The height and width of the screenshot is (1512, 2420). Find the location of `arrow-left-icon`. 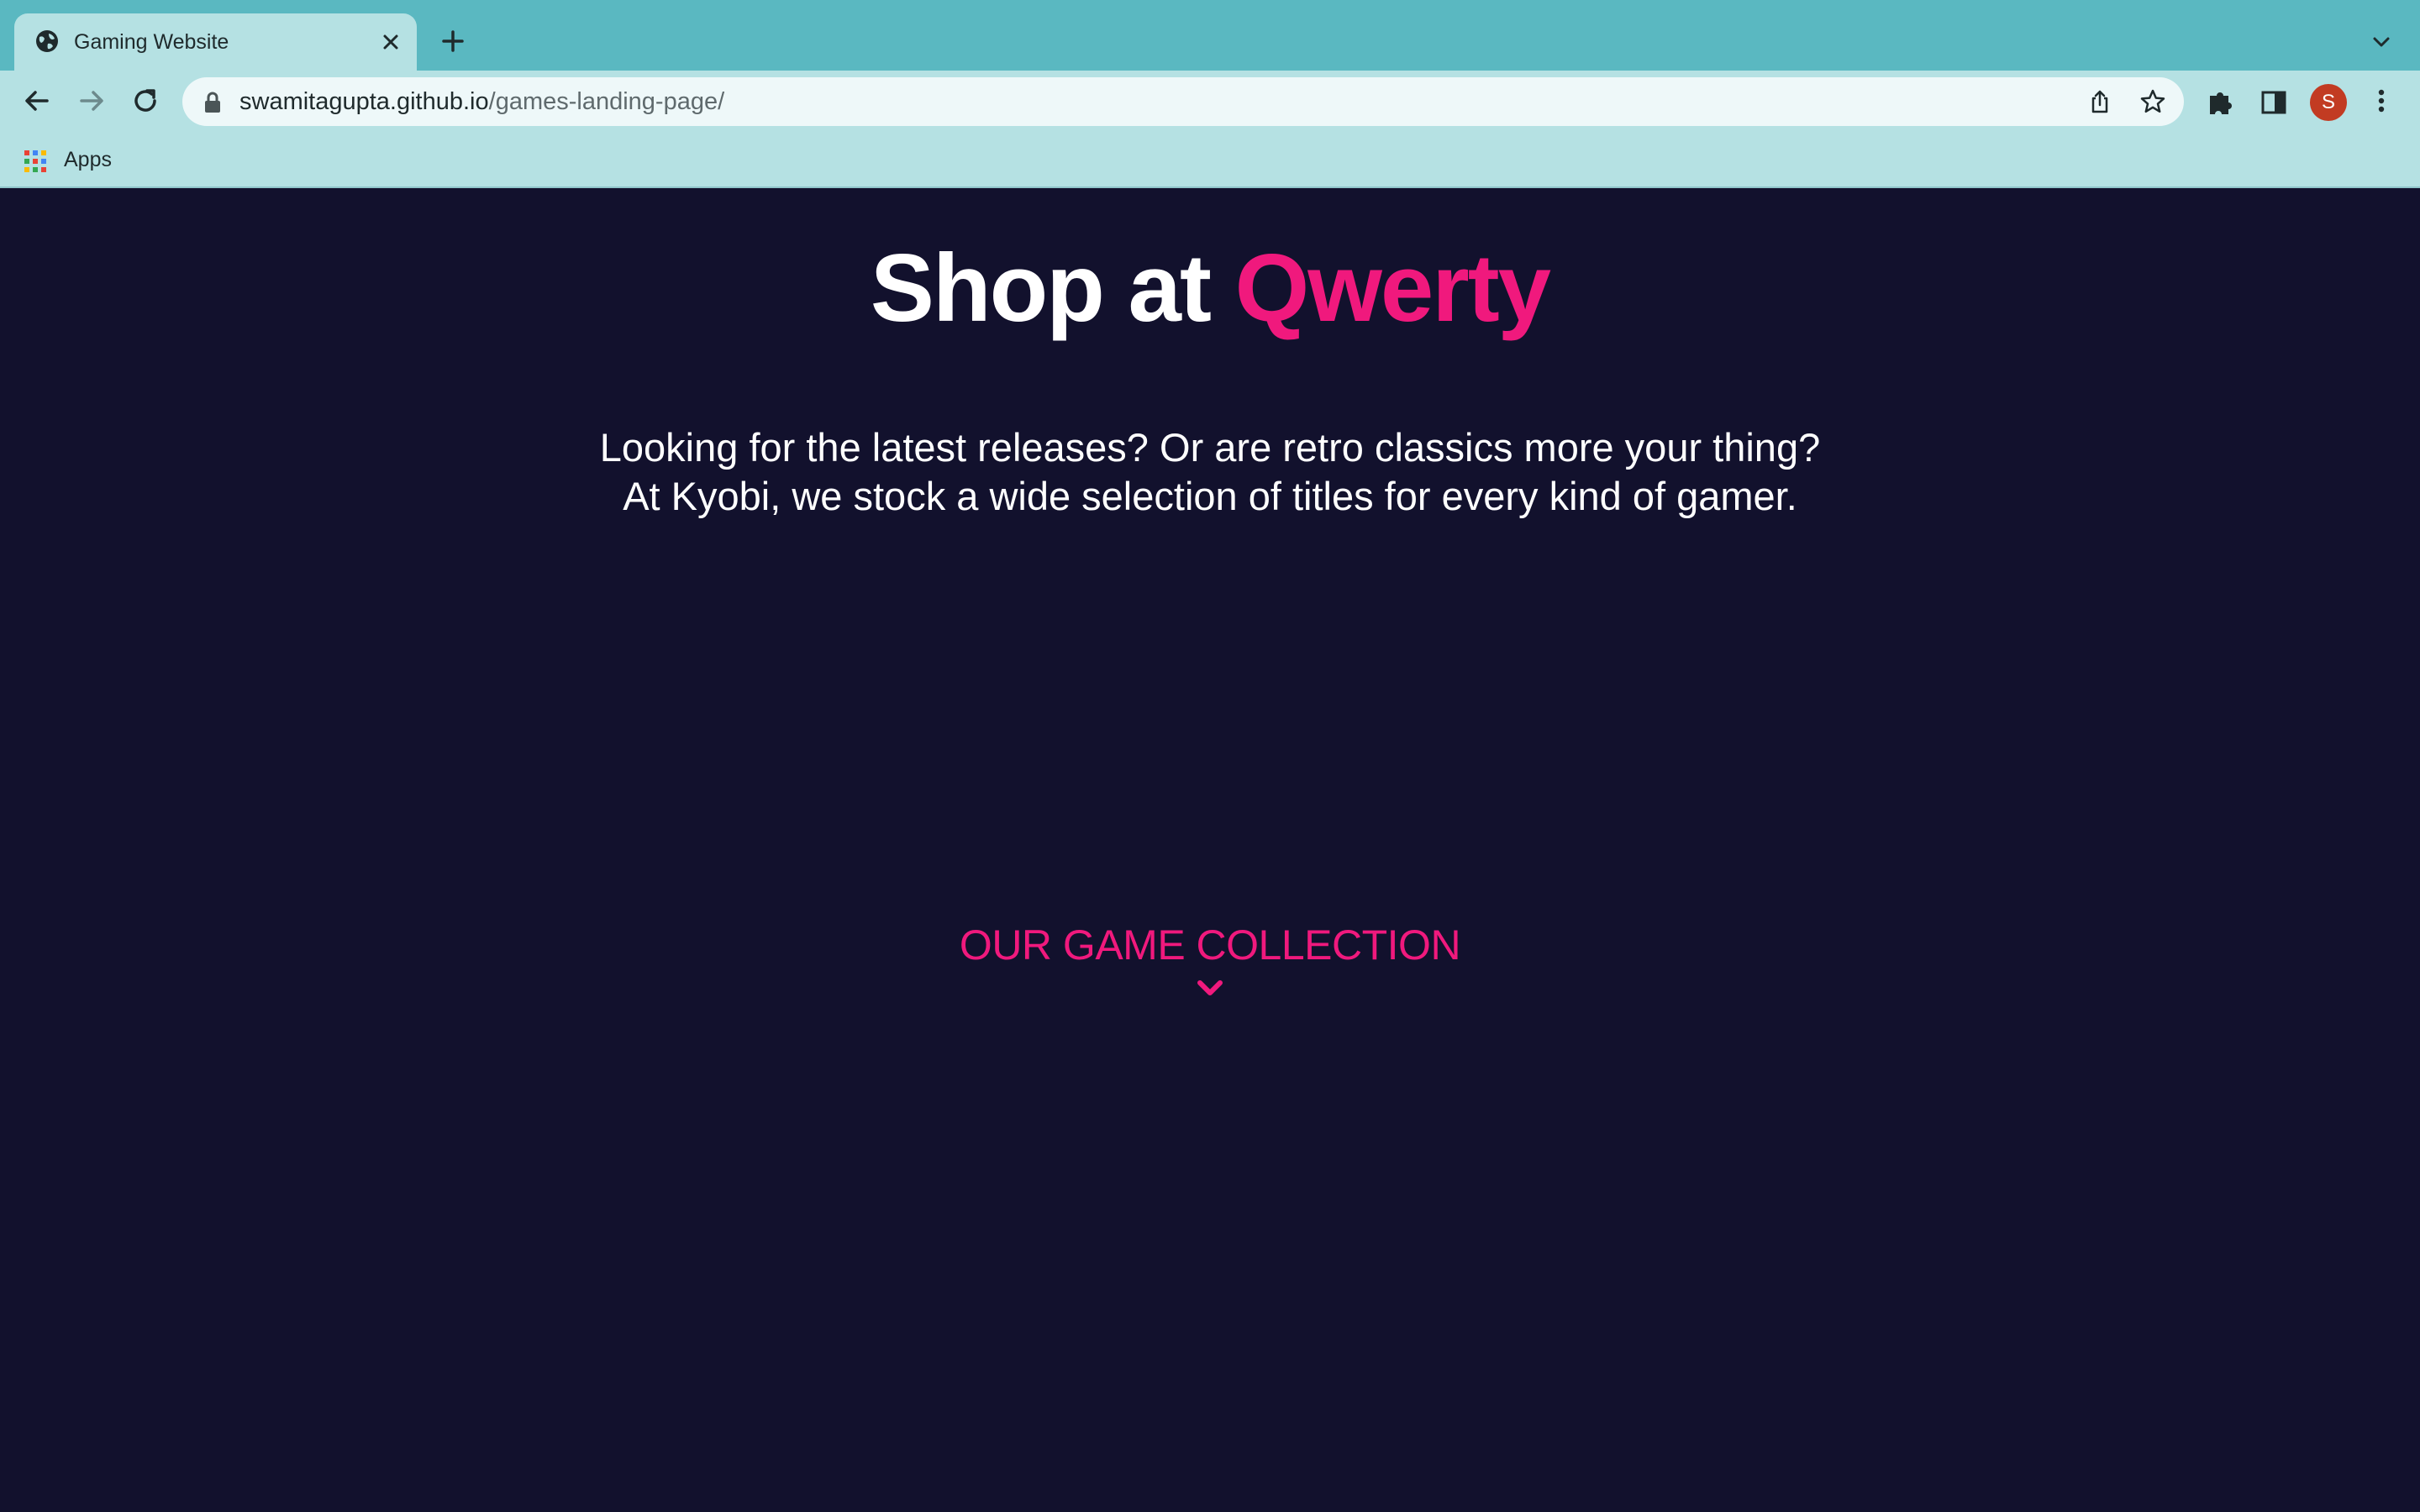

arrow-left-icon is located at coordinates (37, 101).